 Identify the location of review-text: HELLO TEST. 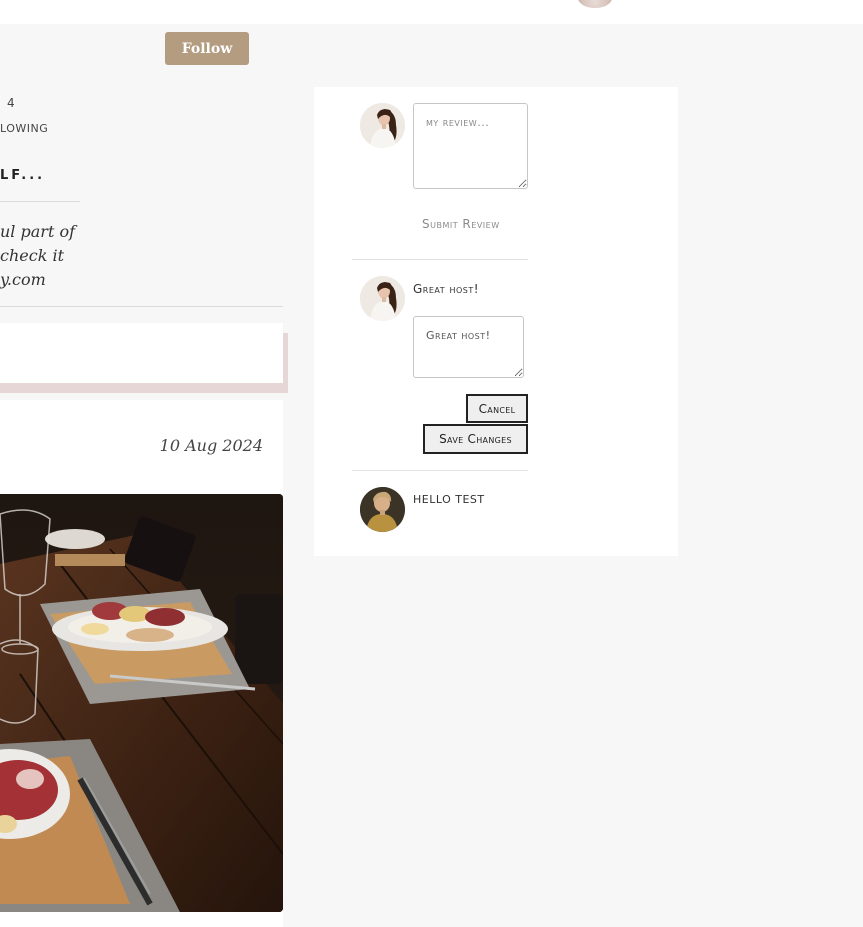
(449, 499).